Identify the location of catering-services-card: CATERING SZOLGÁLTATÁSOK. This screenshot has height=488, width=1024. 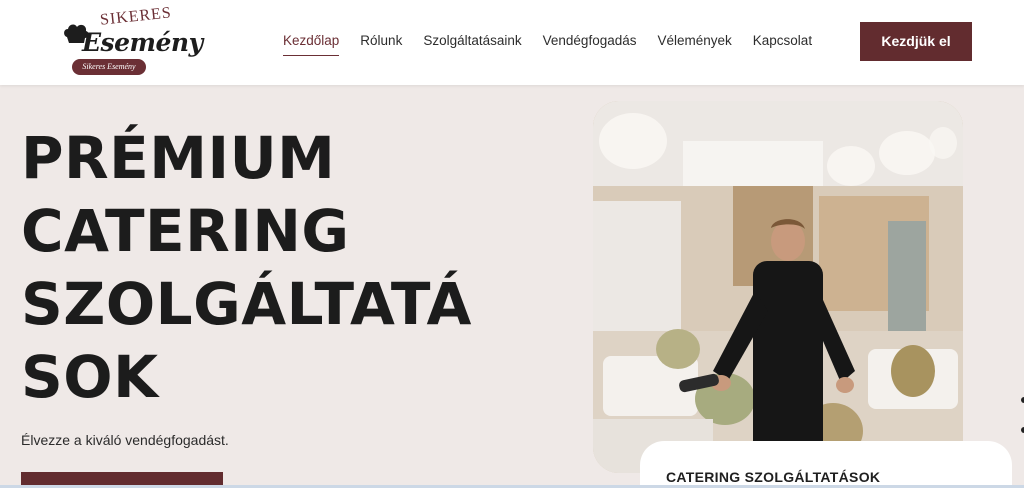
(826, 464).